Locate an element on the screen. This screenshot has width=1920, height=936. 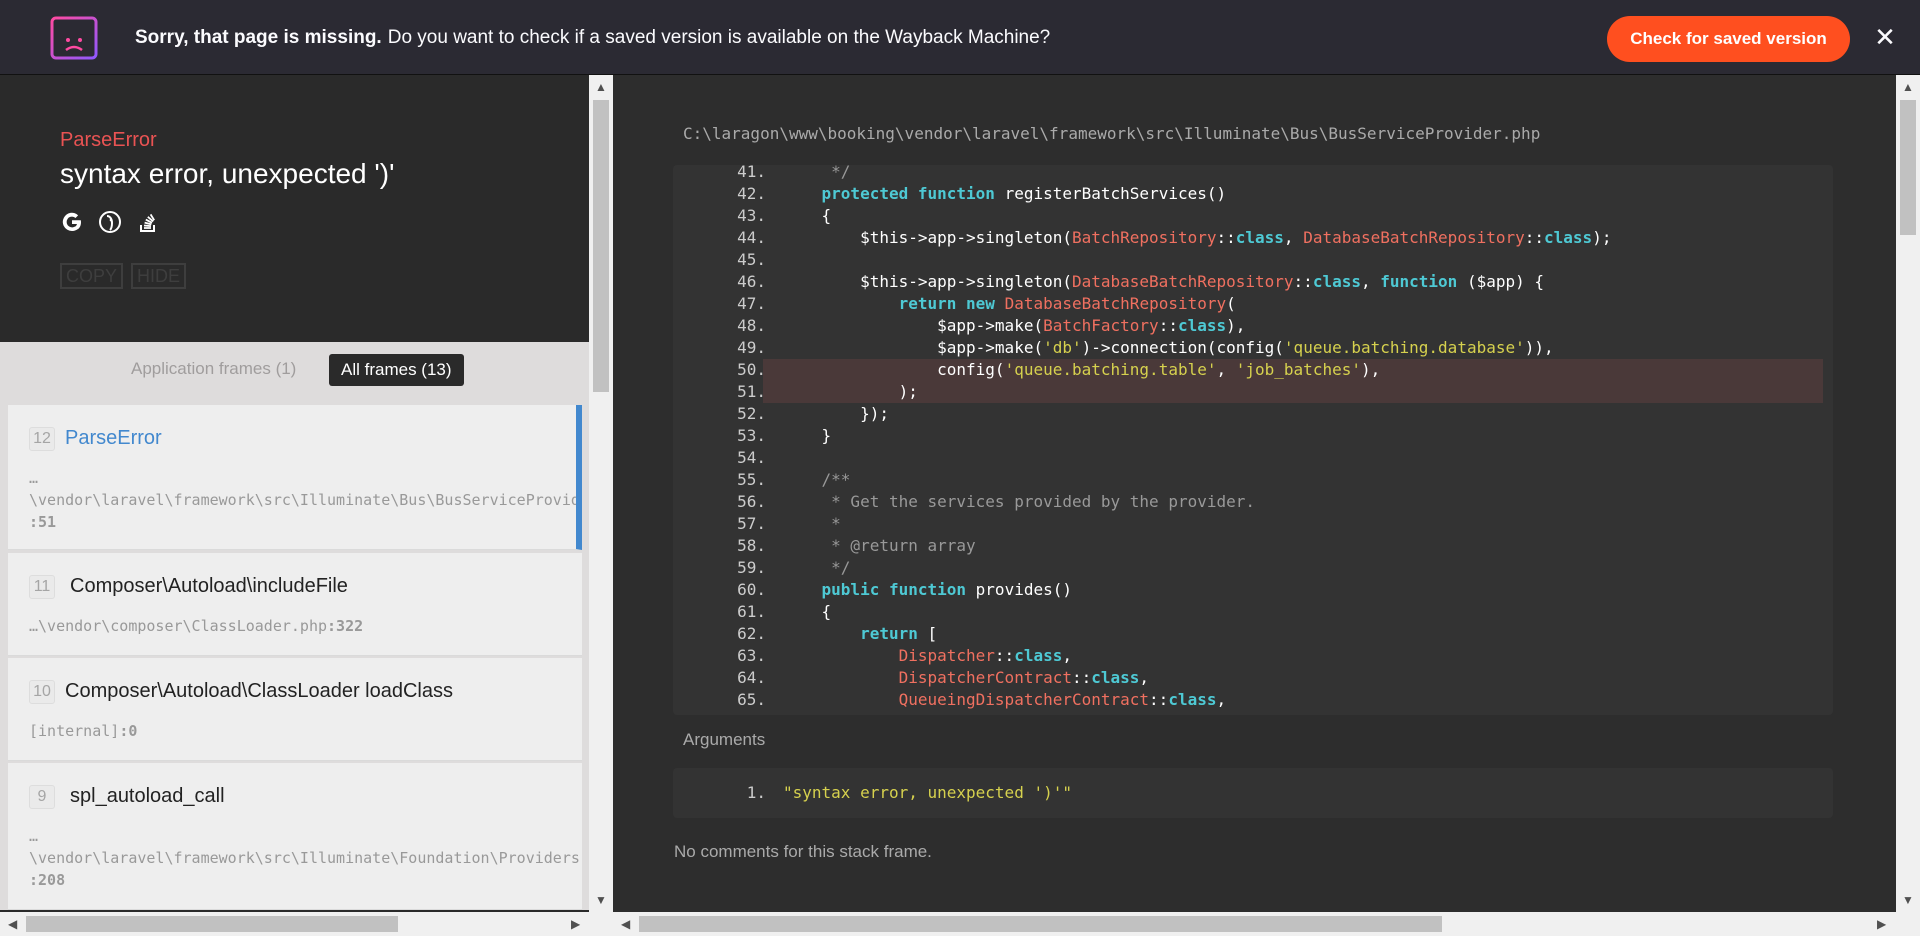
close-icon: ✕ is located at coordinates (1885, 37).